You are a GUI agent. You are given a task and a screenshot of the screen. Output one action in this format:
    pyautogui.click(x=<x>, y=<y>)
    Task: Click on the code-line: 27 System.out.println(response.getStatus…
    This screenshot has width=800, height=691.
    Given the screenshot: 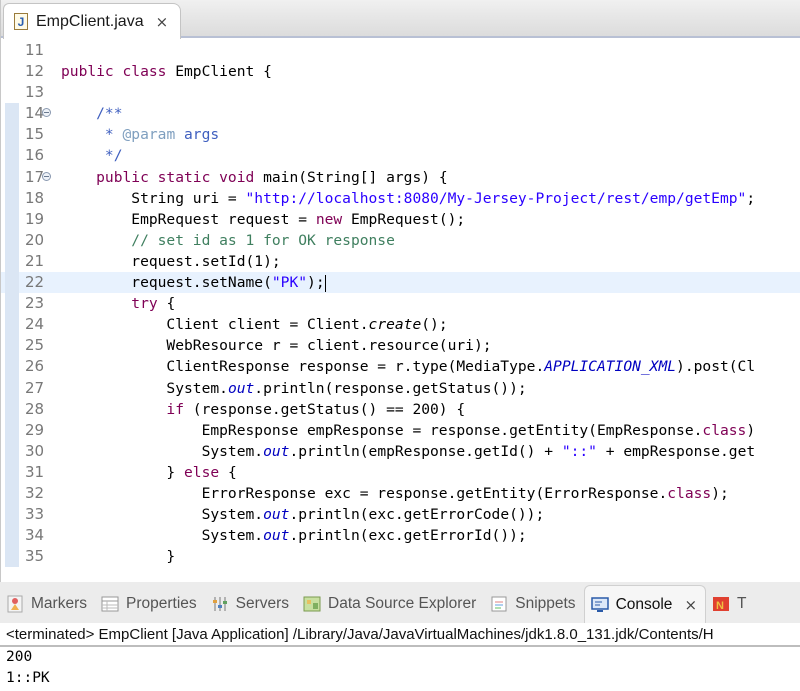 What is the action you would take?
    pyautogui.click(x=400, y=388)
    